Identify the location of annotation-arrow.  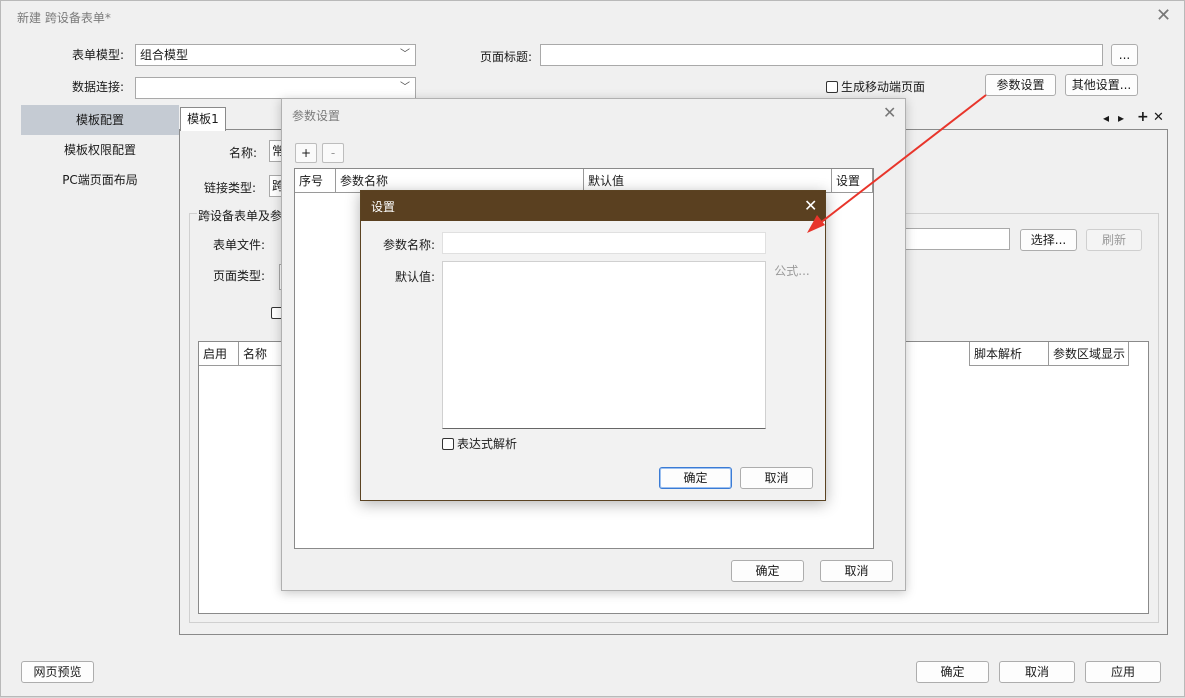
(897, 163).